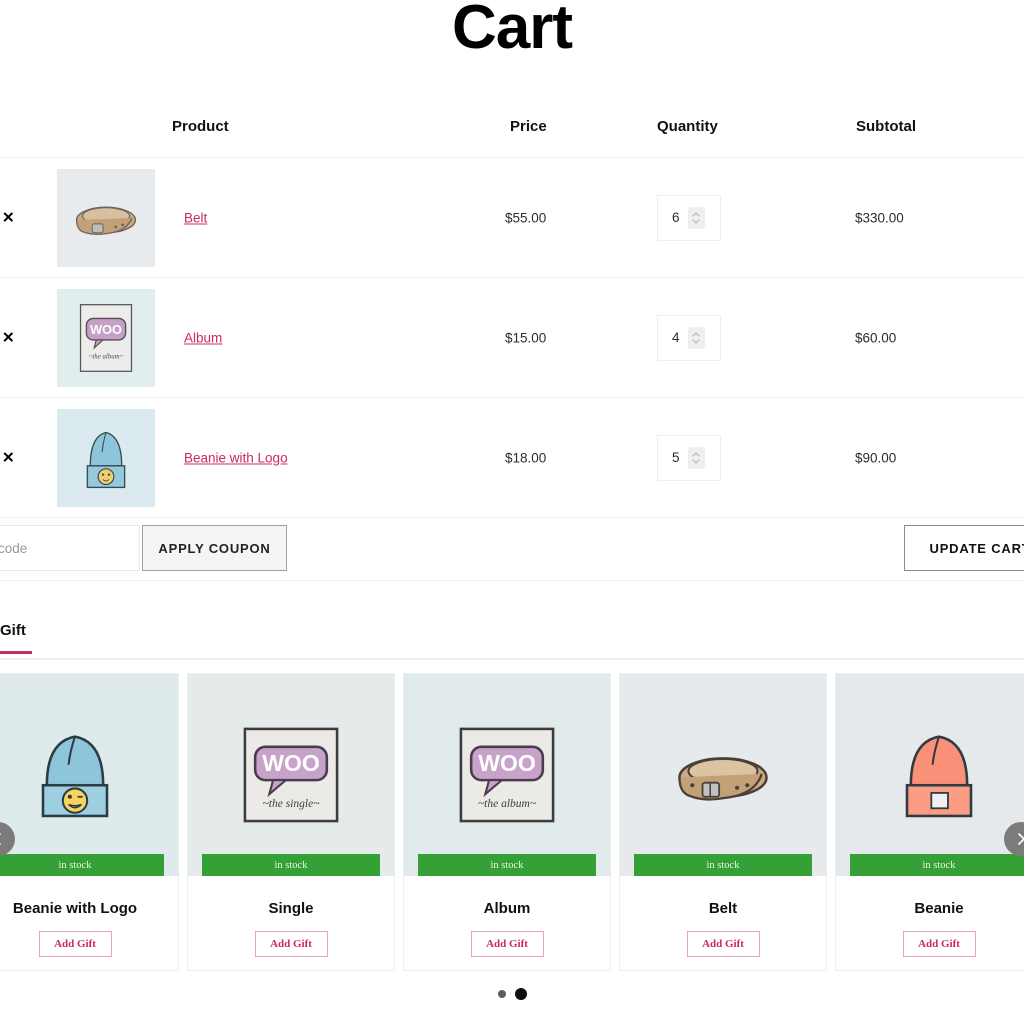 This screenshot has width=1024, height=1024. I want to click on quantity-stepper: 6, so click(689, 217).